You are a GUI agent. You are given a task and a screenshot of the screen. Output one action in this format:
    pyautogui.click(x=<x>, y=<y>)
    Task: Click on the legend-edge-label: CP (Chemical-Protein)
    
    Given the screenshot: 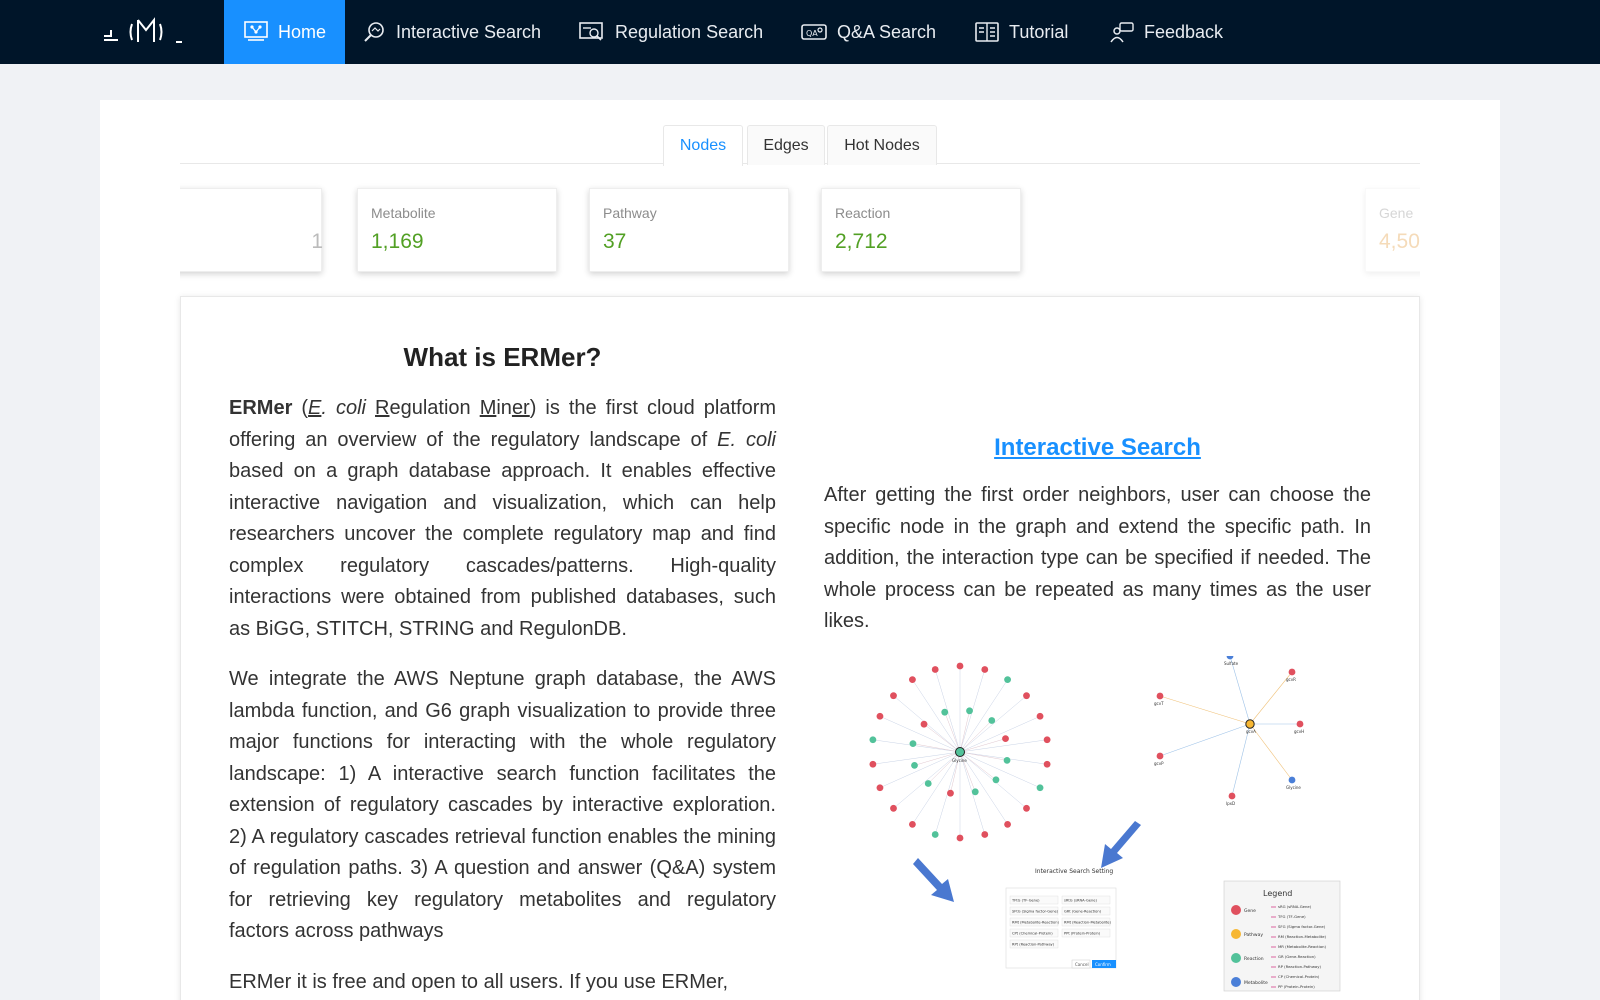 What is the action you would take?
    pyautogui.click(x=1299, y=976)
    